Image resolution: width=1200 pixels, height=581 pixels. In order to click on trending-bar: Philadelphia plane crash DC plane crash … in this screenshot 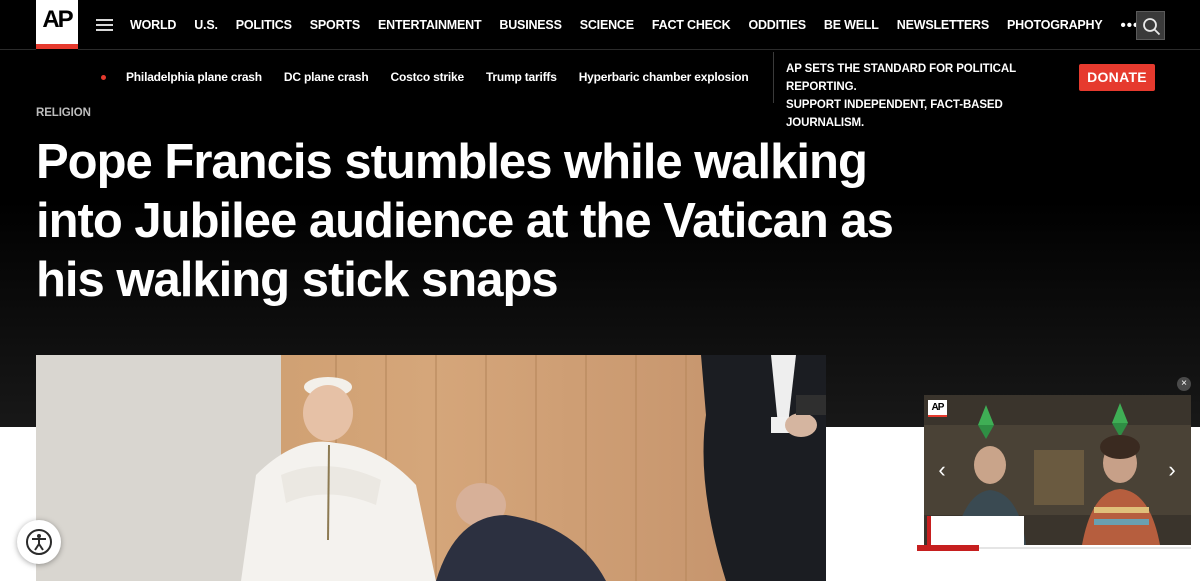, I will do `click(600, 90)`.